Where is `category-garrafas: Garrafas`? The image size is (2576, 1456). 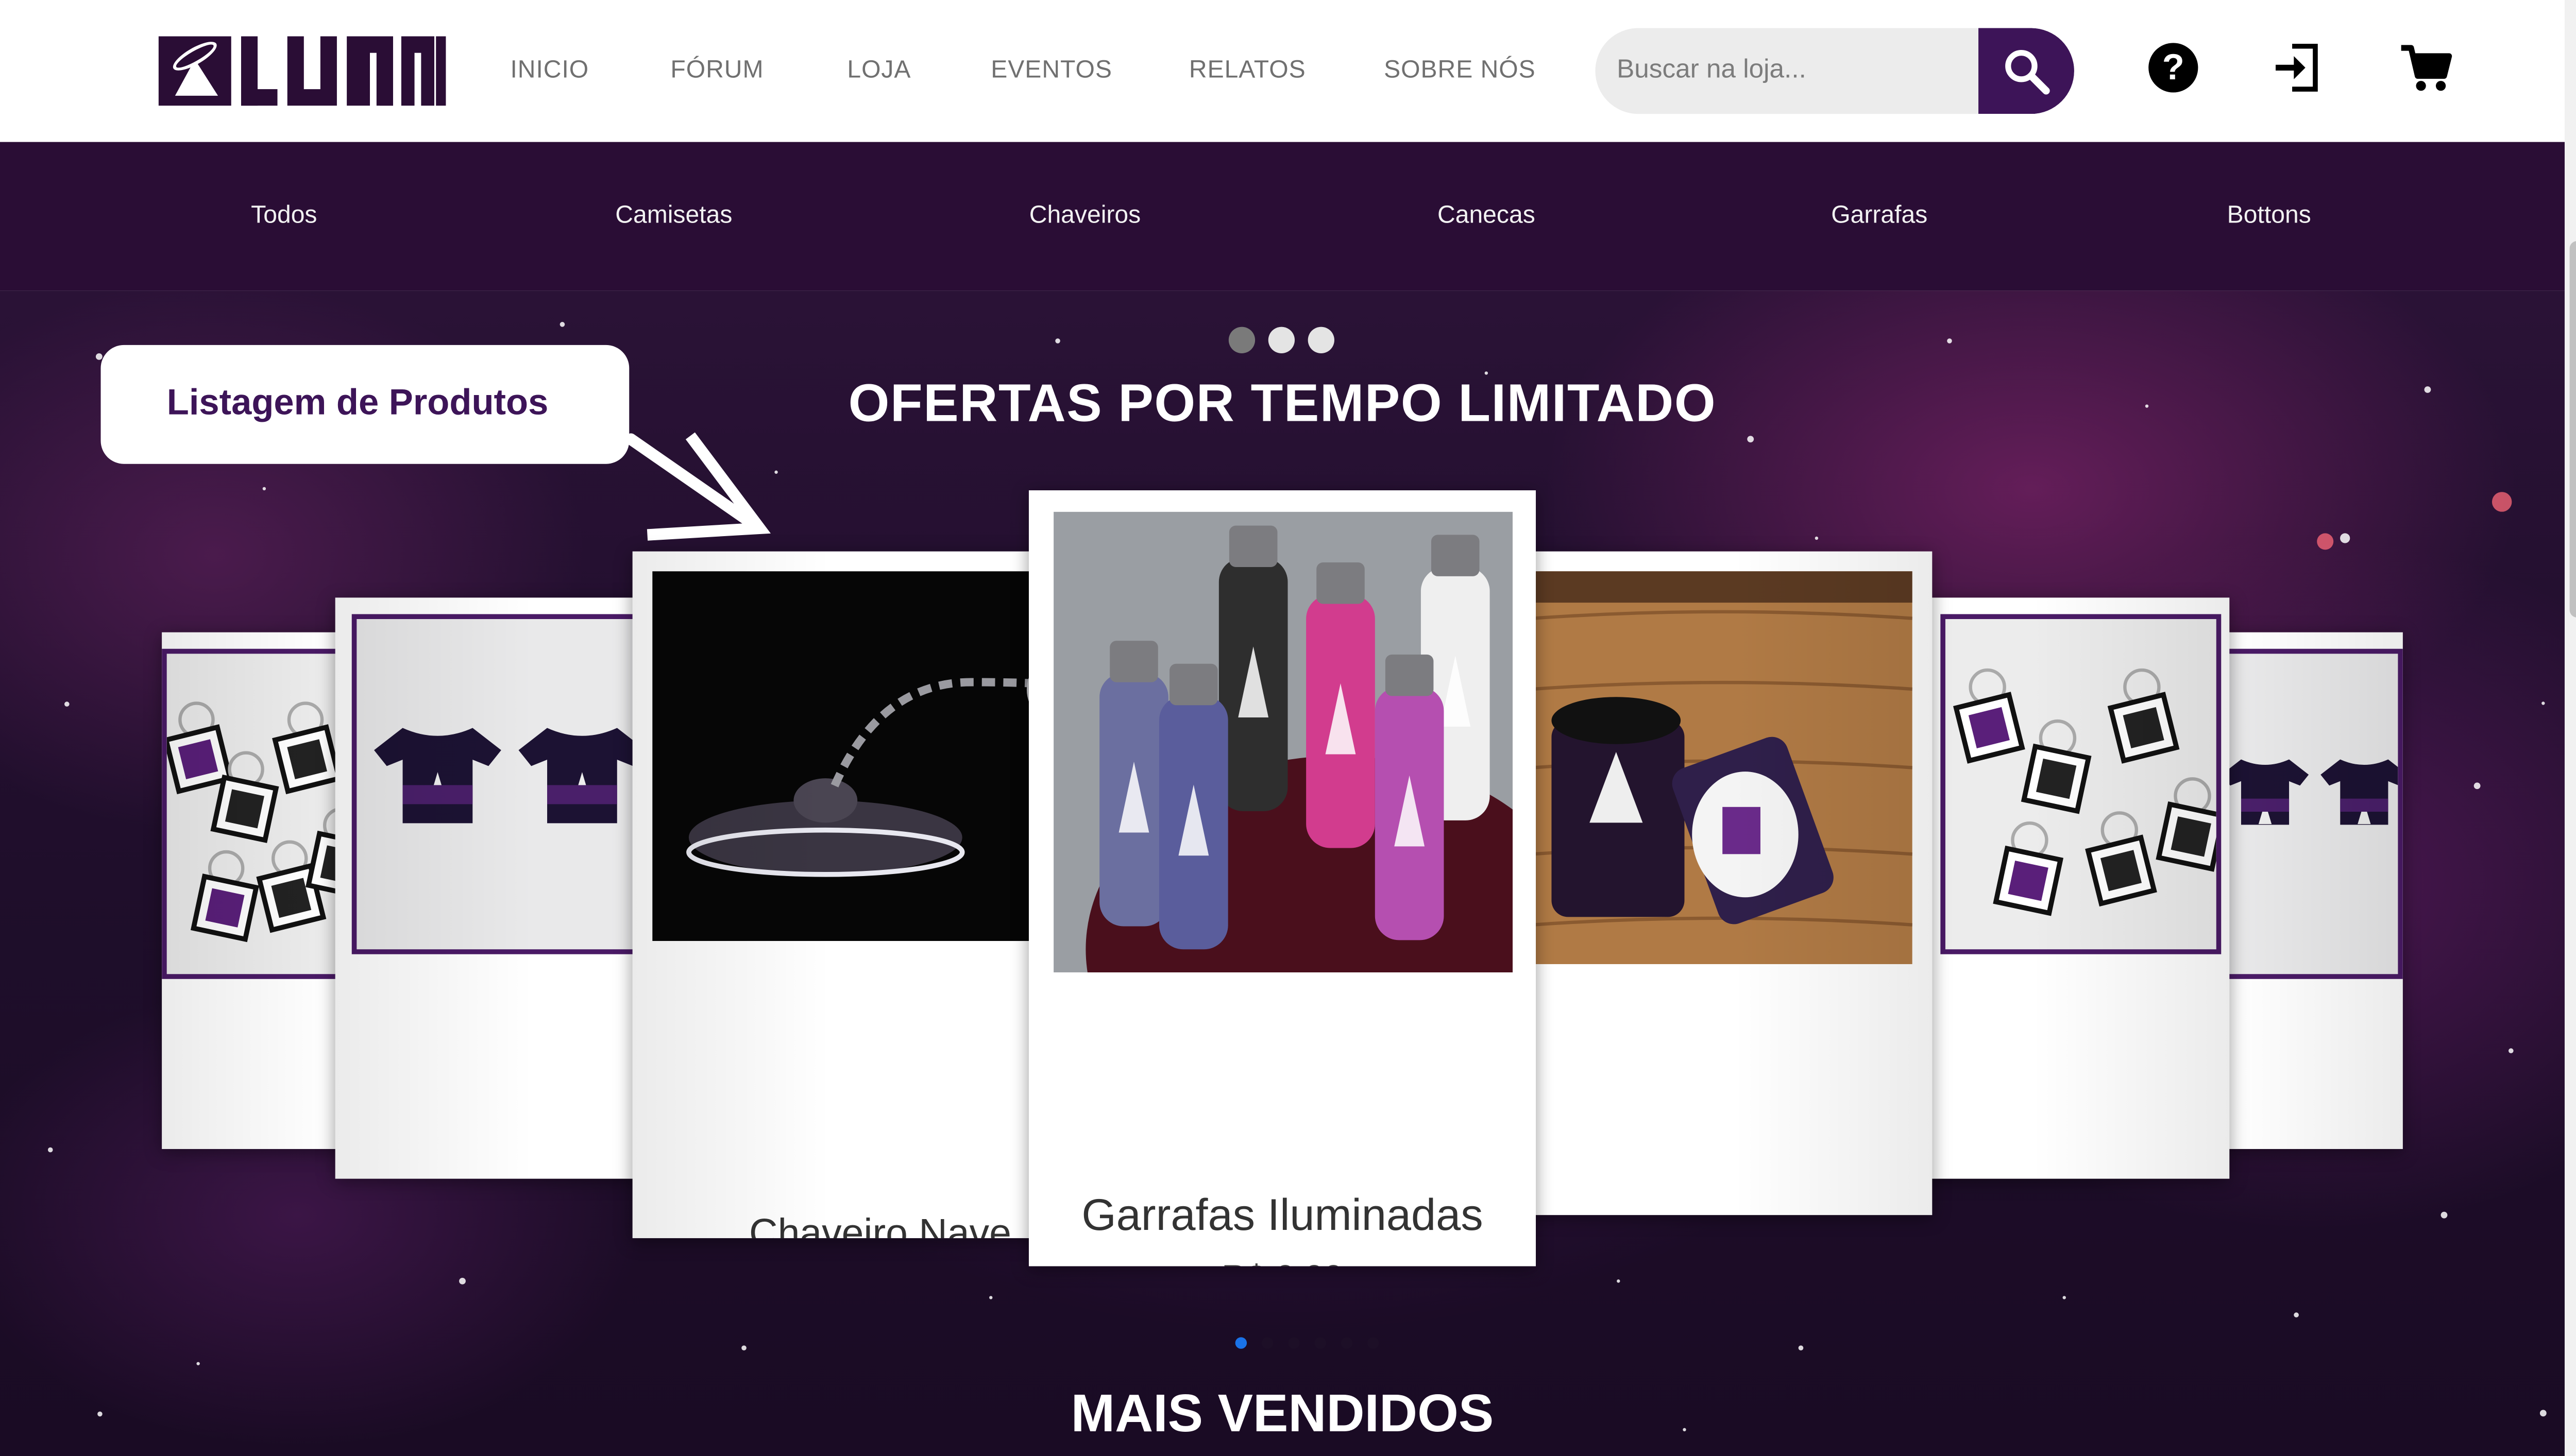 category-garrafas: Garrafas is located at coordinates (1879, 215).